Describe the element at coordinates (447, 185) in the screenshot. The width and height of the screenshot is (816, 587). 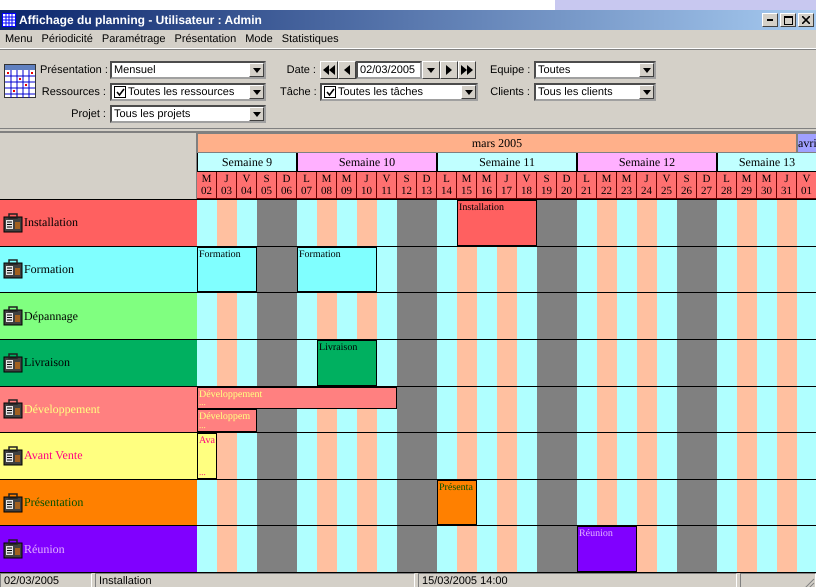
I see `day-header: L 14` at that location.